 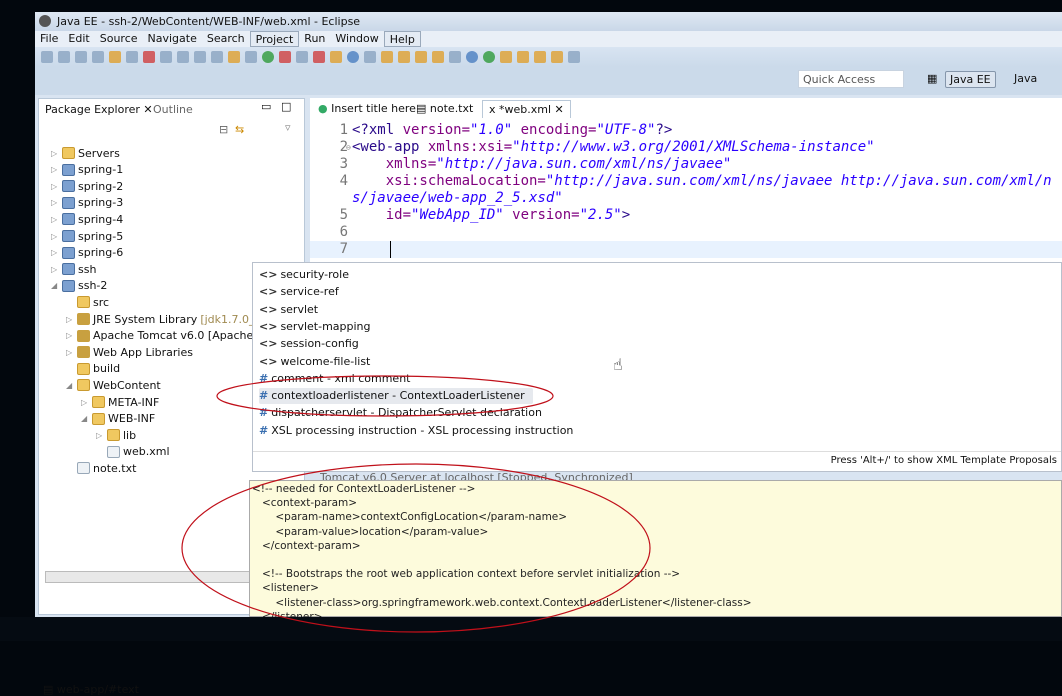 What do you see at coordinates (48, 689) in the screenshot?
I see `file-icon: ▤` at bounding box center [48, 689].